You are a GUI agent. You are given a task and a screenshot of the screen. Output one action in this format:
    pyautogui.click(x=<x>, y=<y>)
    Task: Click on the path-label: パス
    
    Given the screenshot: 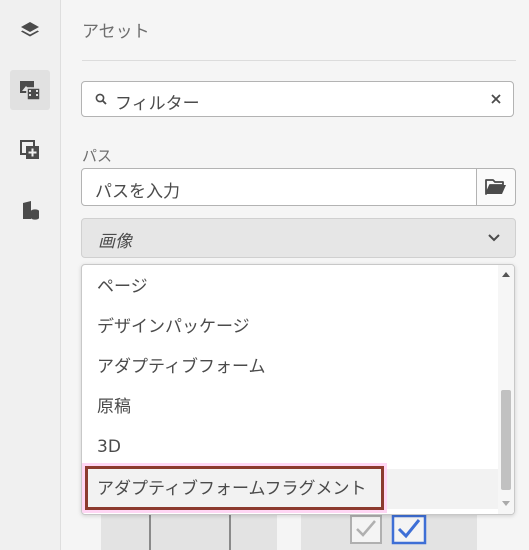 What is the action you would take?
    pyautogui.click(x=97, y=156)
    